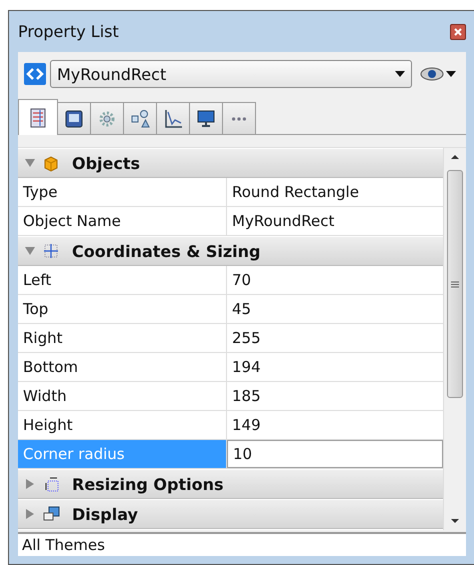 The height and width of the screenshot is (565, 474). Describe the element at coordinates (231, 74) in the screenshot. I see `object-dropdown: MyRoundRect` at that location.